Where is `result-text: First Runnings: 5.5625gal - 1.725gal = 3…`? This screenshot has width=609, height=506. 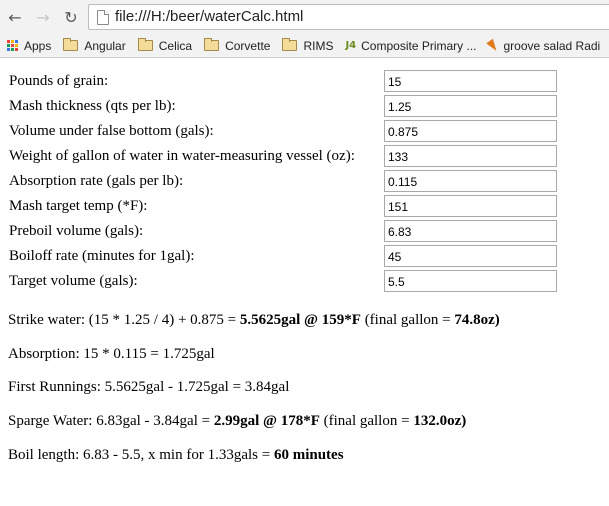
result-text: First Runnings: 5.5625gal - 1.725gal = 3… is located at coordinates (149, 387).